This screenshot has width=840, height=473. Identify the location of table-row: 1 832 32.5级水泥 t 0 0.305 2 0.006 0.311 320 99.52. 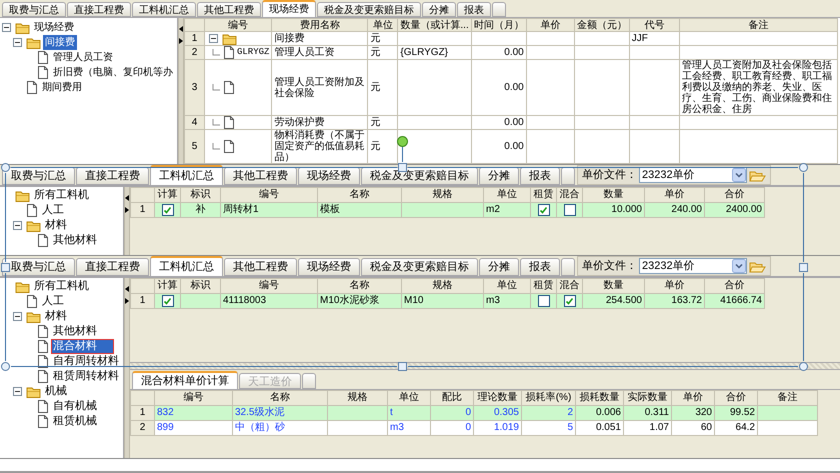
(474, 413).